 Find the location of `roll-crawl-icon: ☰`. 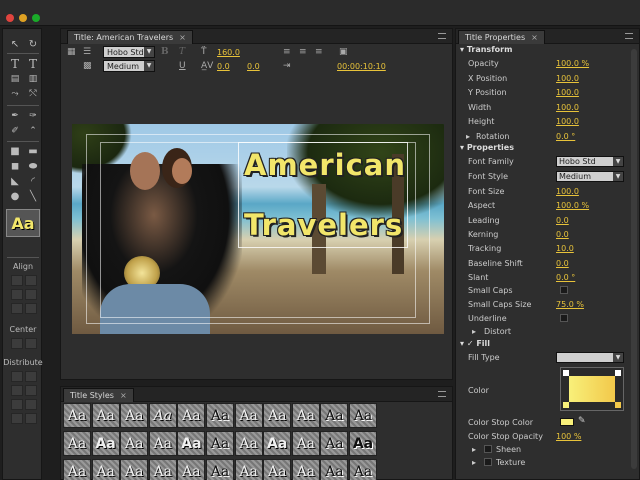

roll-crawl-icon: ☰ is located at coordinates (87, 52).